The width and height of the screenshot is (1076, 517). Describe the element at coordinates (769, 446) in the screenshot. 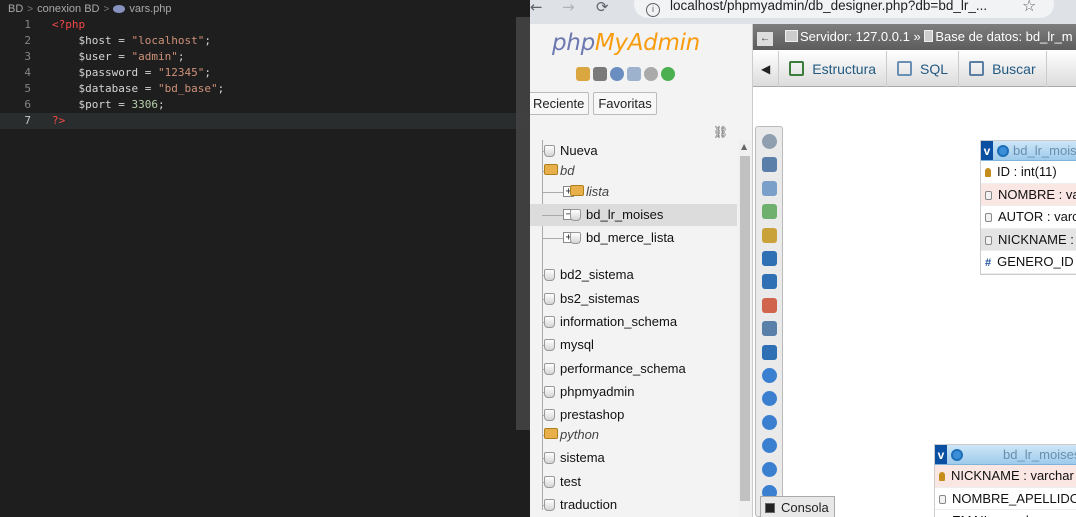

I see `angular-direct-links-icon` at that location.